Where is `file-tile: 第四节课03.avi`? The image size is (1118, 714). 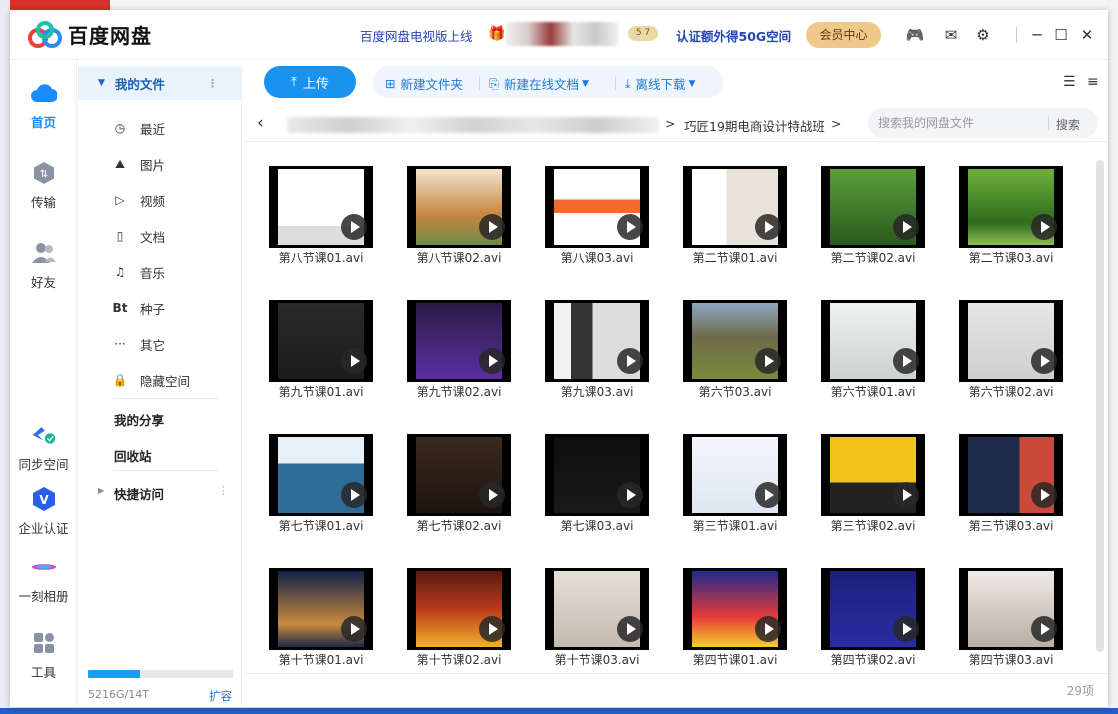 file-tile: 第四节课03.avi is located at coordinates (998, 623).